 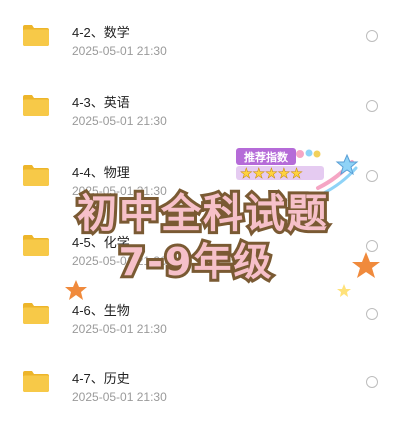 What do you see at coordinates (101, 102) in the screenshot?
I see `file-name: 4-3、英语` at bounding box center [101, 102].